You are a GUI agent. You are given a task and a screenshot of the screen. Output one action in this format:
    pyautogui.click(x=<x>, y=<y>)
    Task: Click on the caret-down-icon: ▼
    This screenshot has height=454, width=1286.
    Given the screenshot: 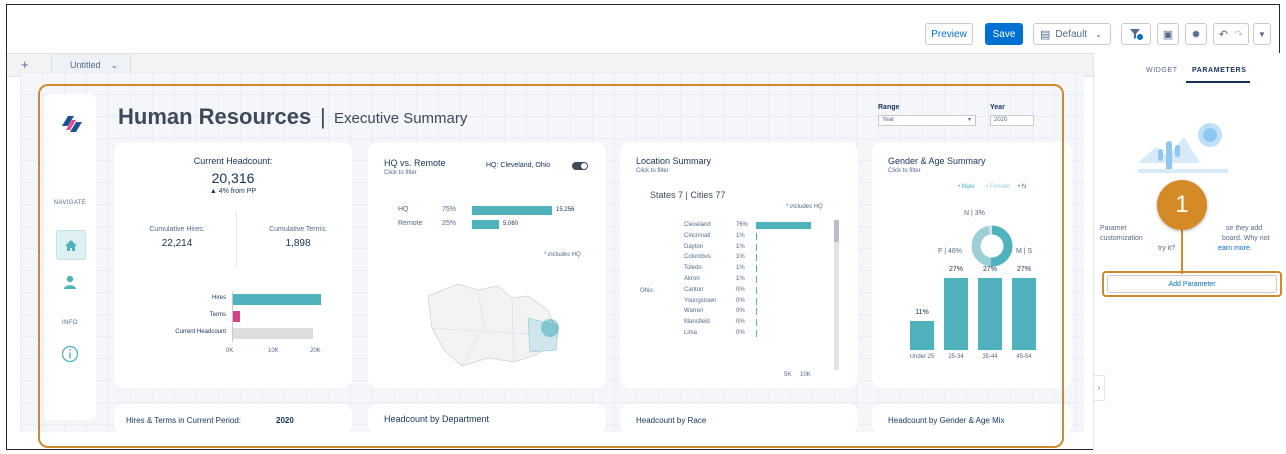 What is the action you would take?
    pyautogui.click(x=1262, y=34)
    